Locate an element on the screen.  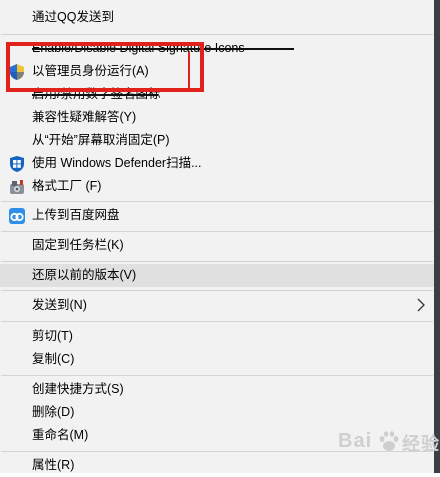
menu-item-create-shortcut: 创建快捷方式(S) is located at coordinates (217, 389).